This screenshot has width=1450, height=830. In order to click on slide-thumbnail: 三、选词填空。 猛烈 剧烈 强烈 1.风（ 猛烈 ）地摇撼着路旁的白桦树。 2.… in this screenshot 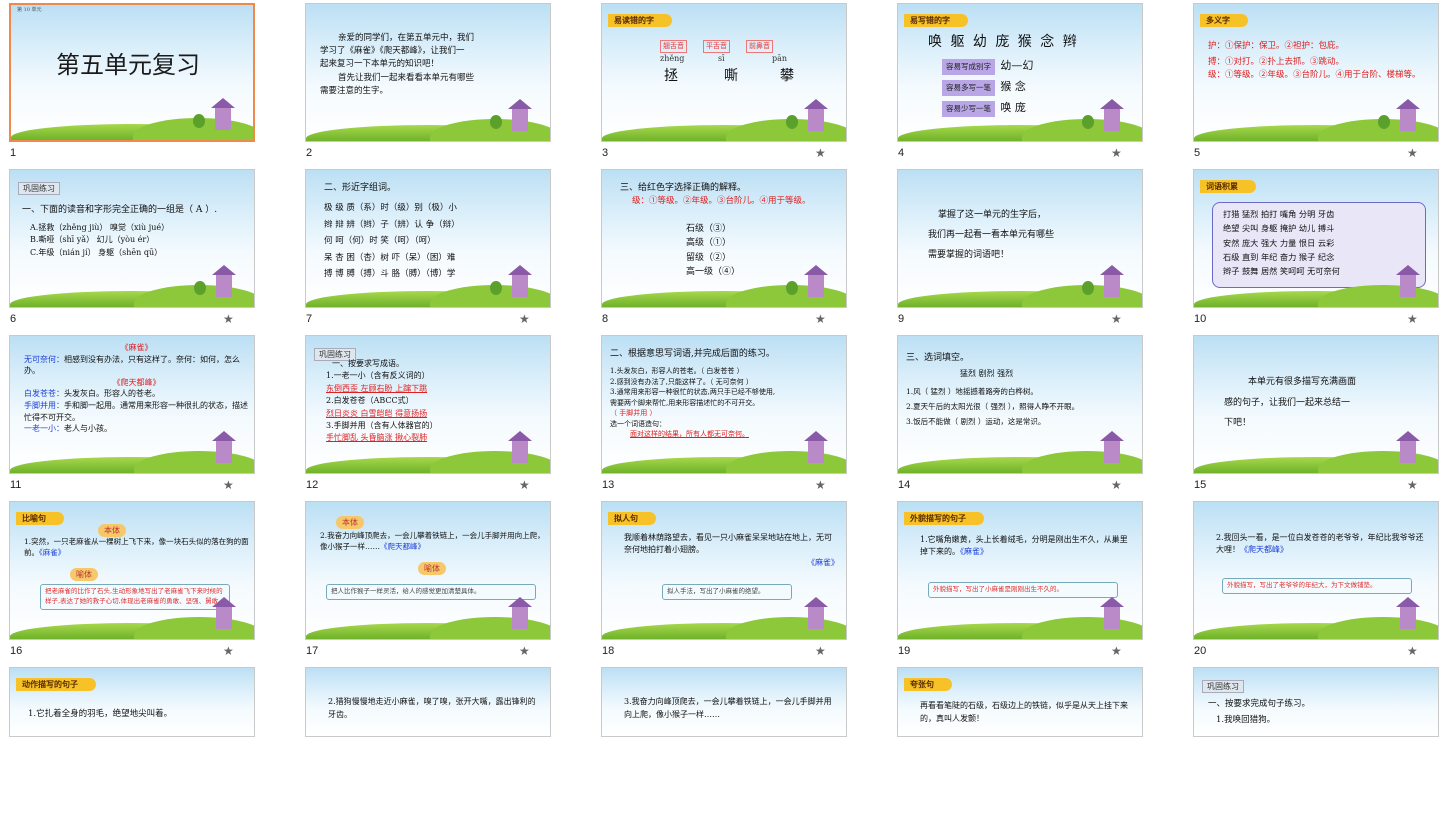, I will do `click(1020, 404)`.